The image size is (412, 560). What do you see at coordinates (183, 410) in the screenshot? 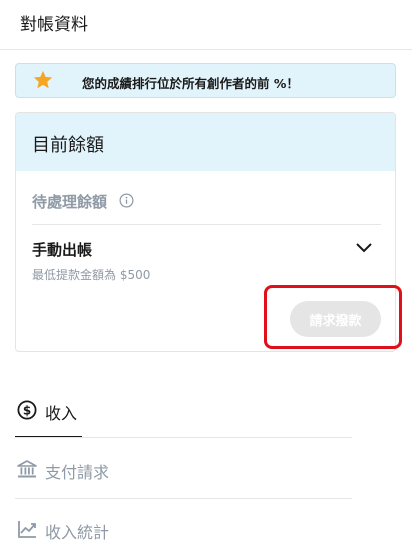
I see `nav-item-income: $ 收入` at bounding box center [183, 410].